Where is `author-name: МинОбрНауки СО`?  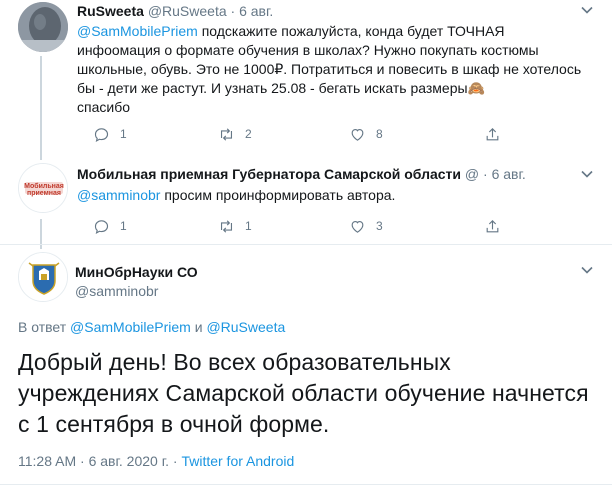 author-name: МинОбрНауки СО is located at coordinates (136, 272).